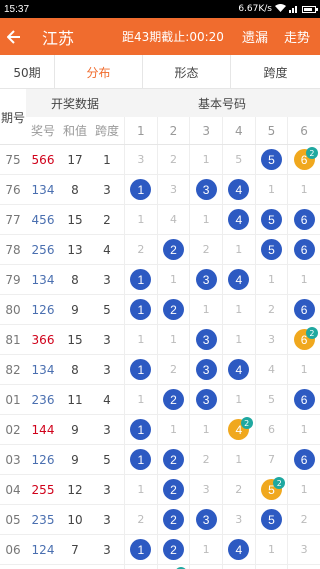 The width and height of the screenshot is (320, 569). Describe the element at coordinates (303, 130) in the screenshot. I see `base-number-header: 6` at that location.